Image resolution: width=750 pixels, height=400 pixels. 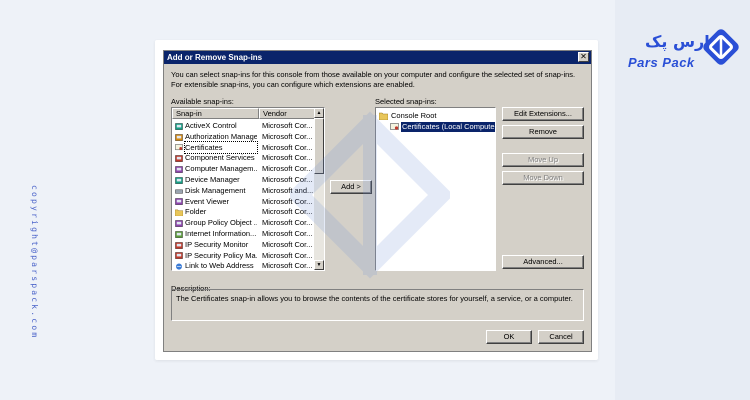 What do you see at coordinates (212, 179) in the screenshot?
I see `snapin-name: Device Manager` at bounding box center [212, 179].